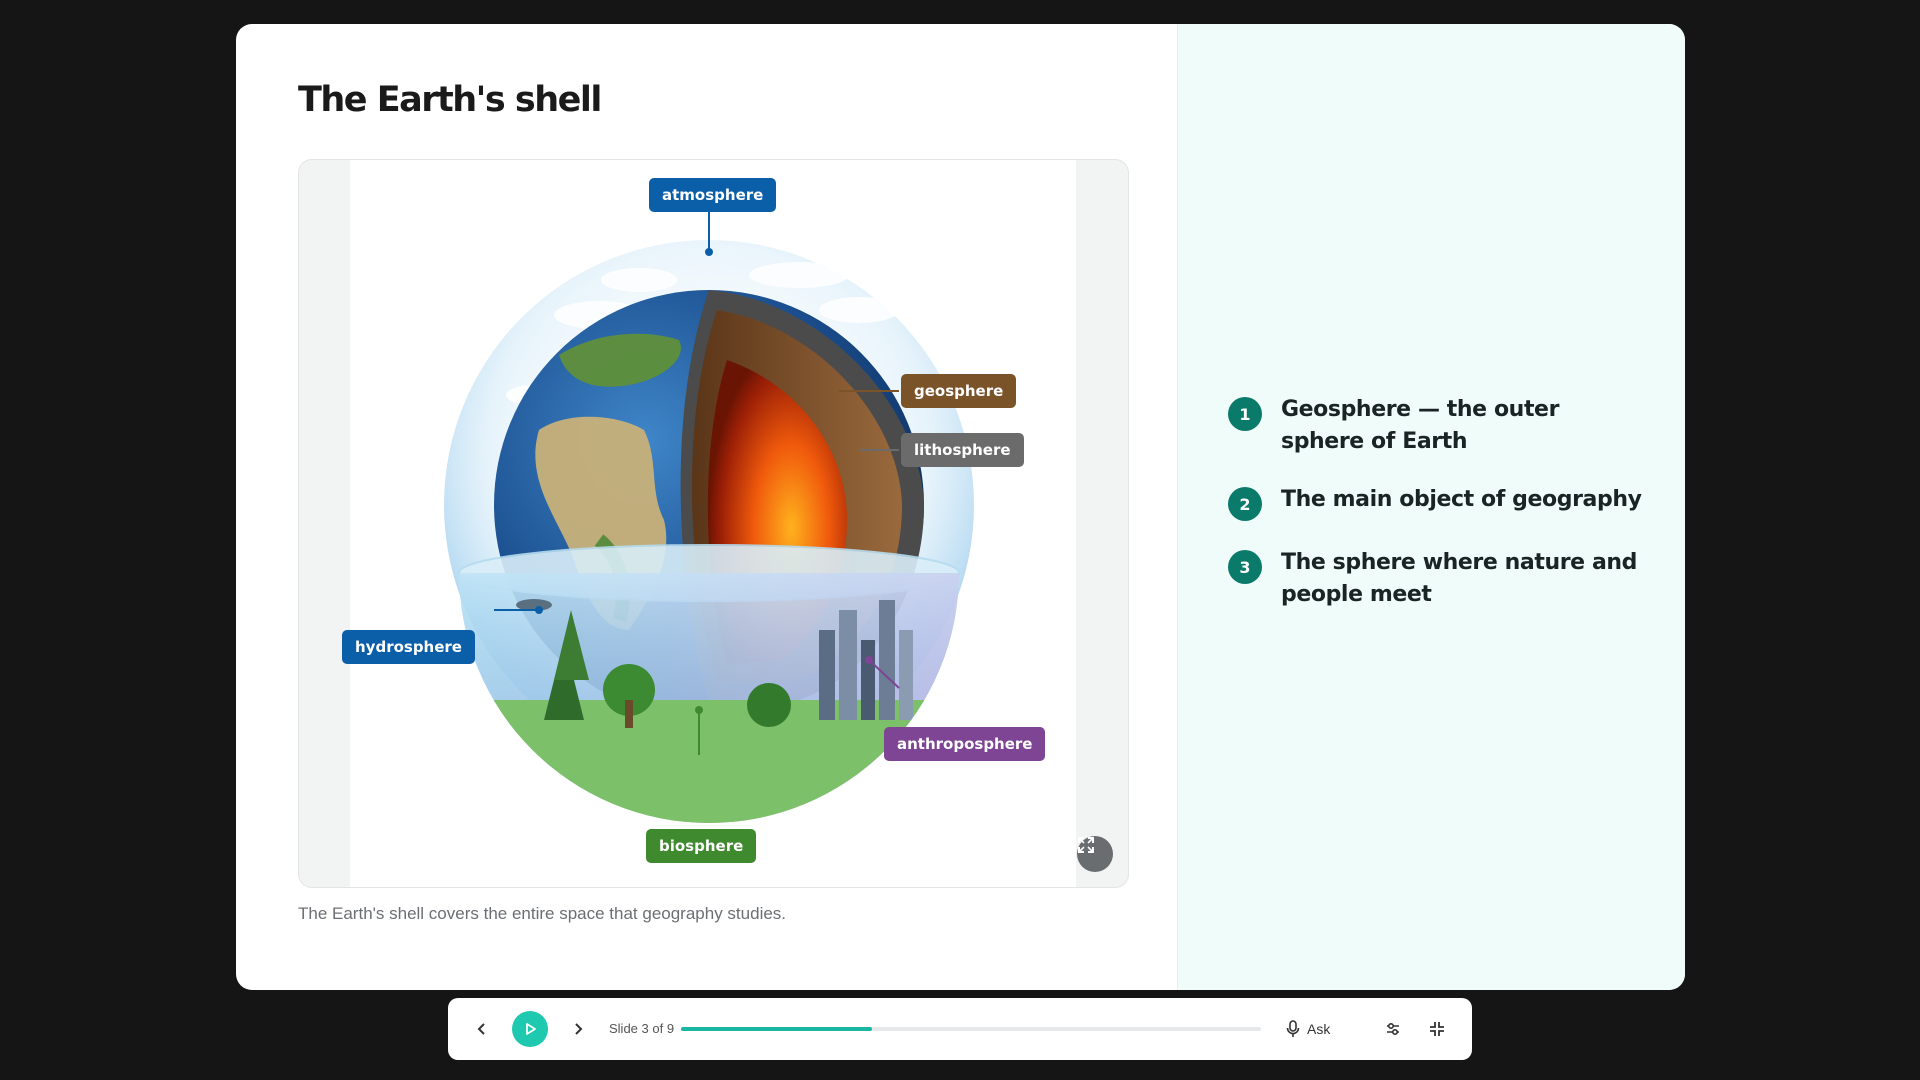  What do you see at coordinates (1245, 567) in the screenshot?
I see `point-number-badge: 3` at bounding box center [1245, 567].